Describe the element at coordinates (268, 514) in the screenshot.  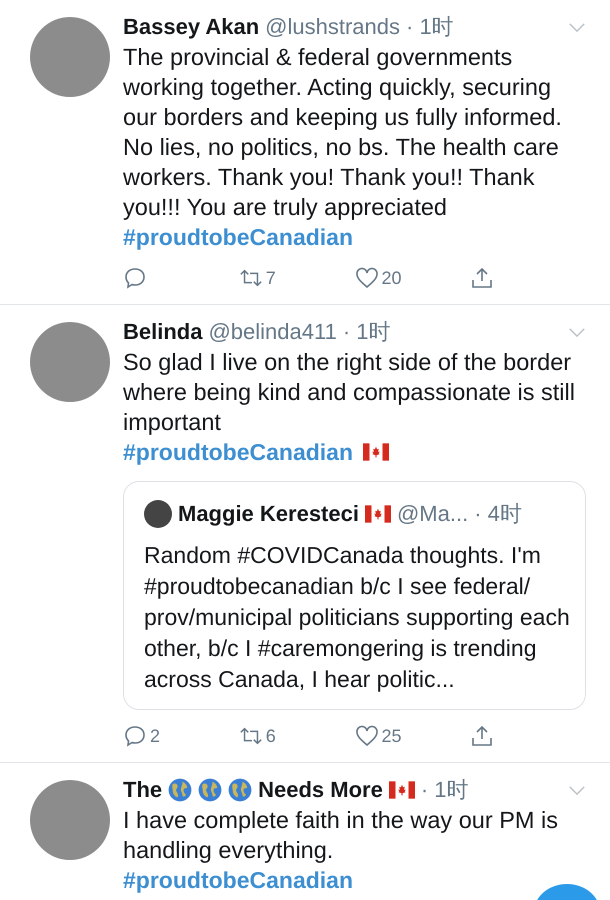
I see `author-name: Maggie Keresteci` at that location.